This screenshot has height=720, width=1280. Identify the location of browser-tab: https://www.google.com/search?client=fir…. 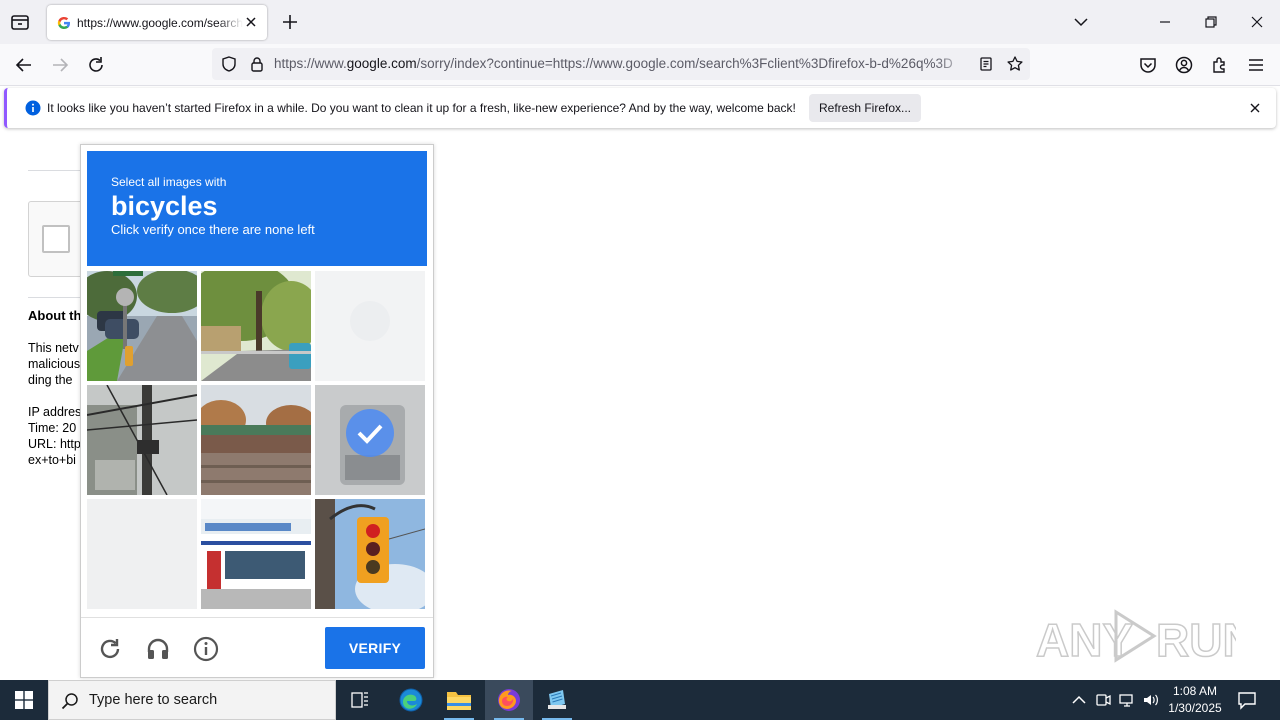
(157, 22).